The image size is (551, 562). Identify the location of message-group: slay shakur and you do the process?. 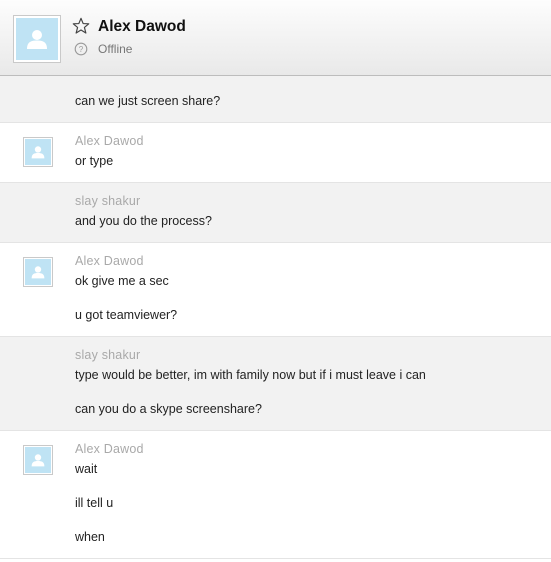
(275, 213).